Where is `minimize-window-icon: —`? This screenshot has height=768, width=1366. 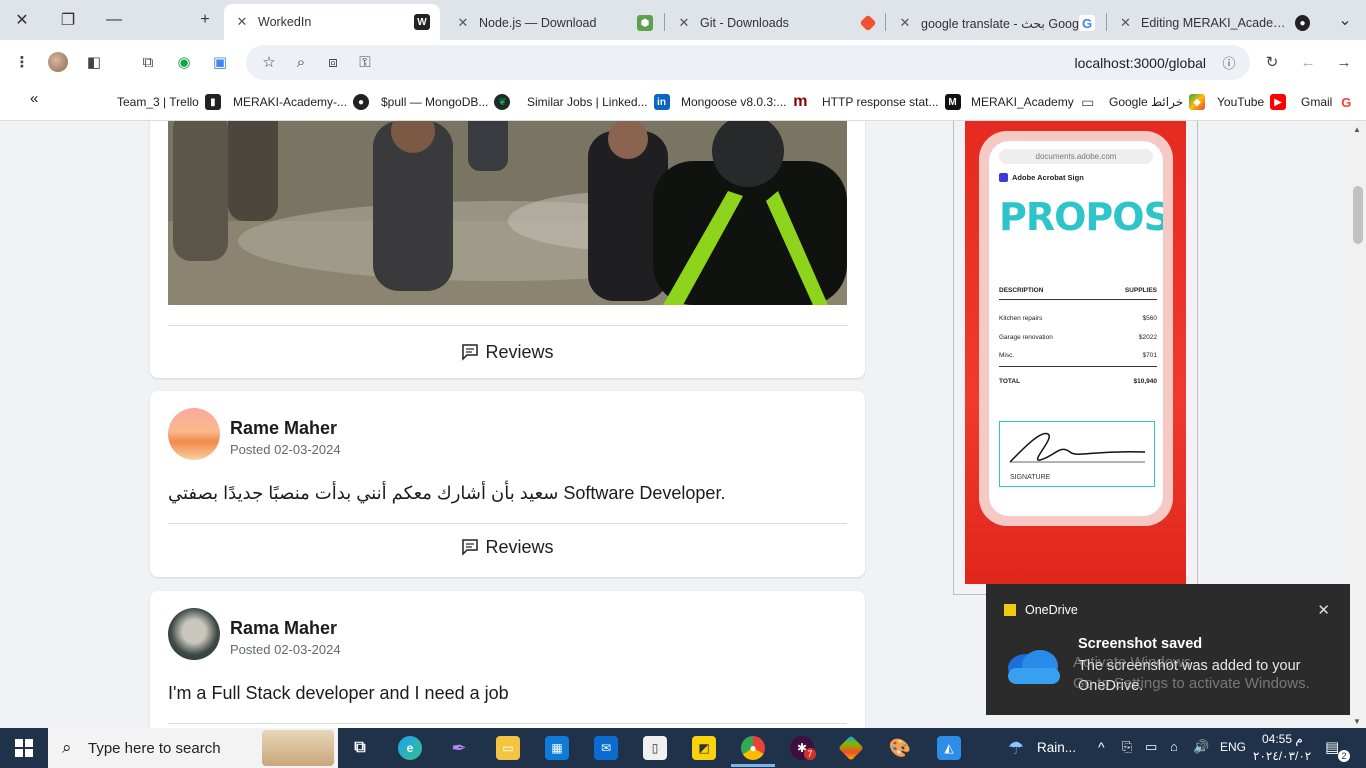
minimize-window-icon: — is located at coordinates (114, 20).